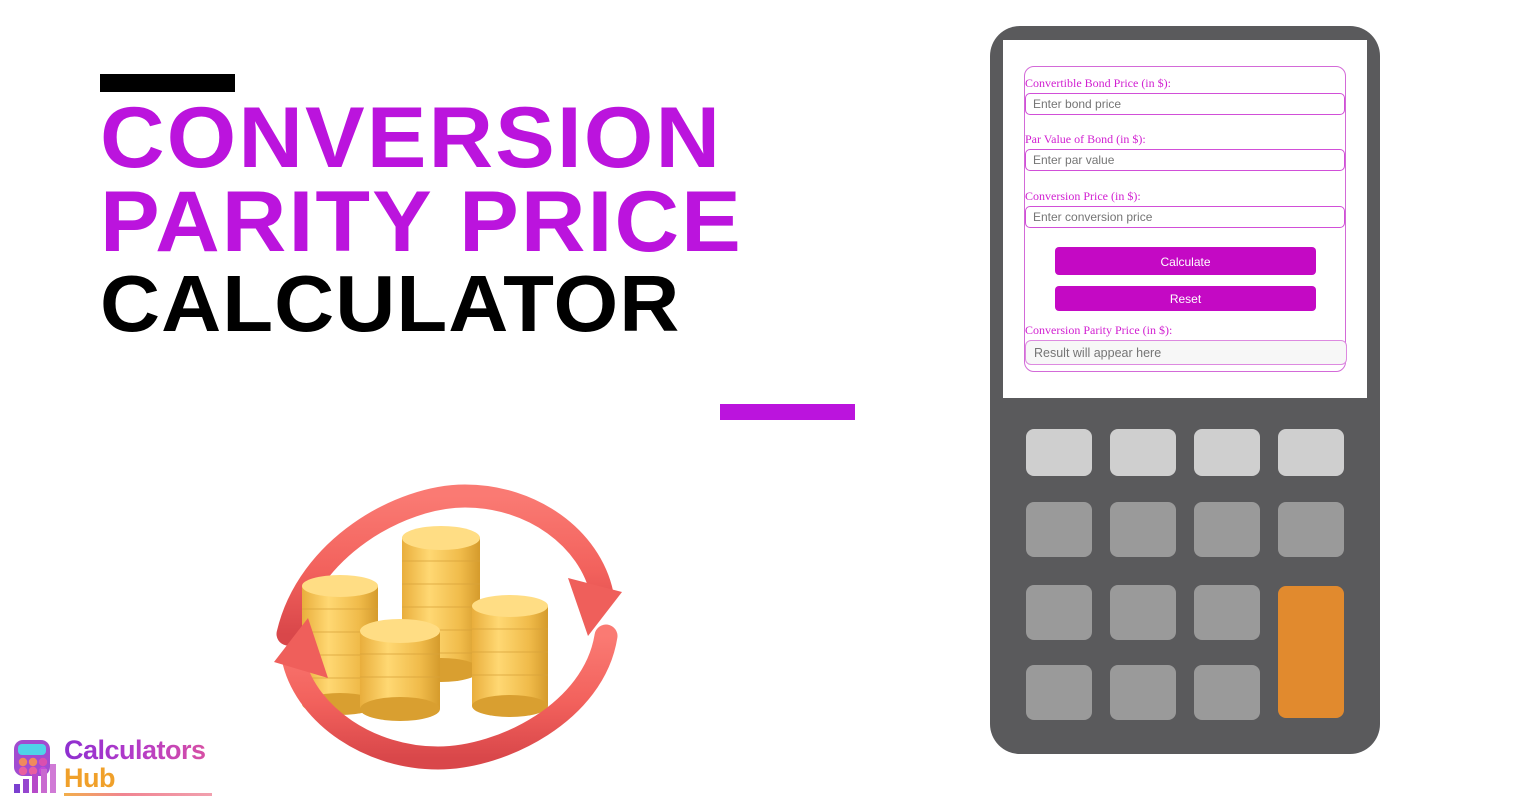  Describe the element at coordinates (400, 670) in the screenshot. I see `coin-stack-front` at that location.